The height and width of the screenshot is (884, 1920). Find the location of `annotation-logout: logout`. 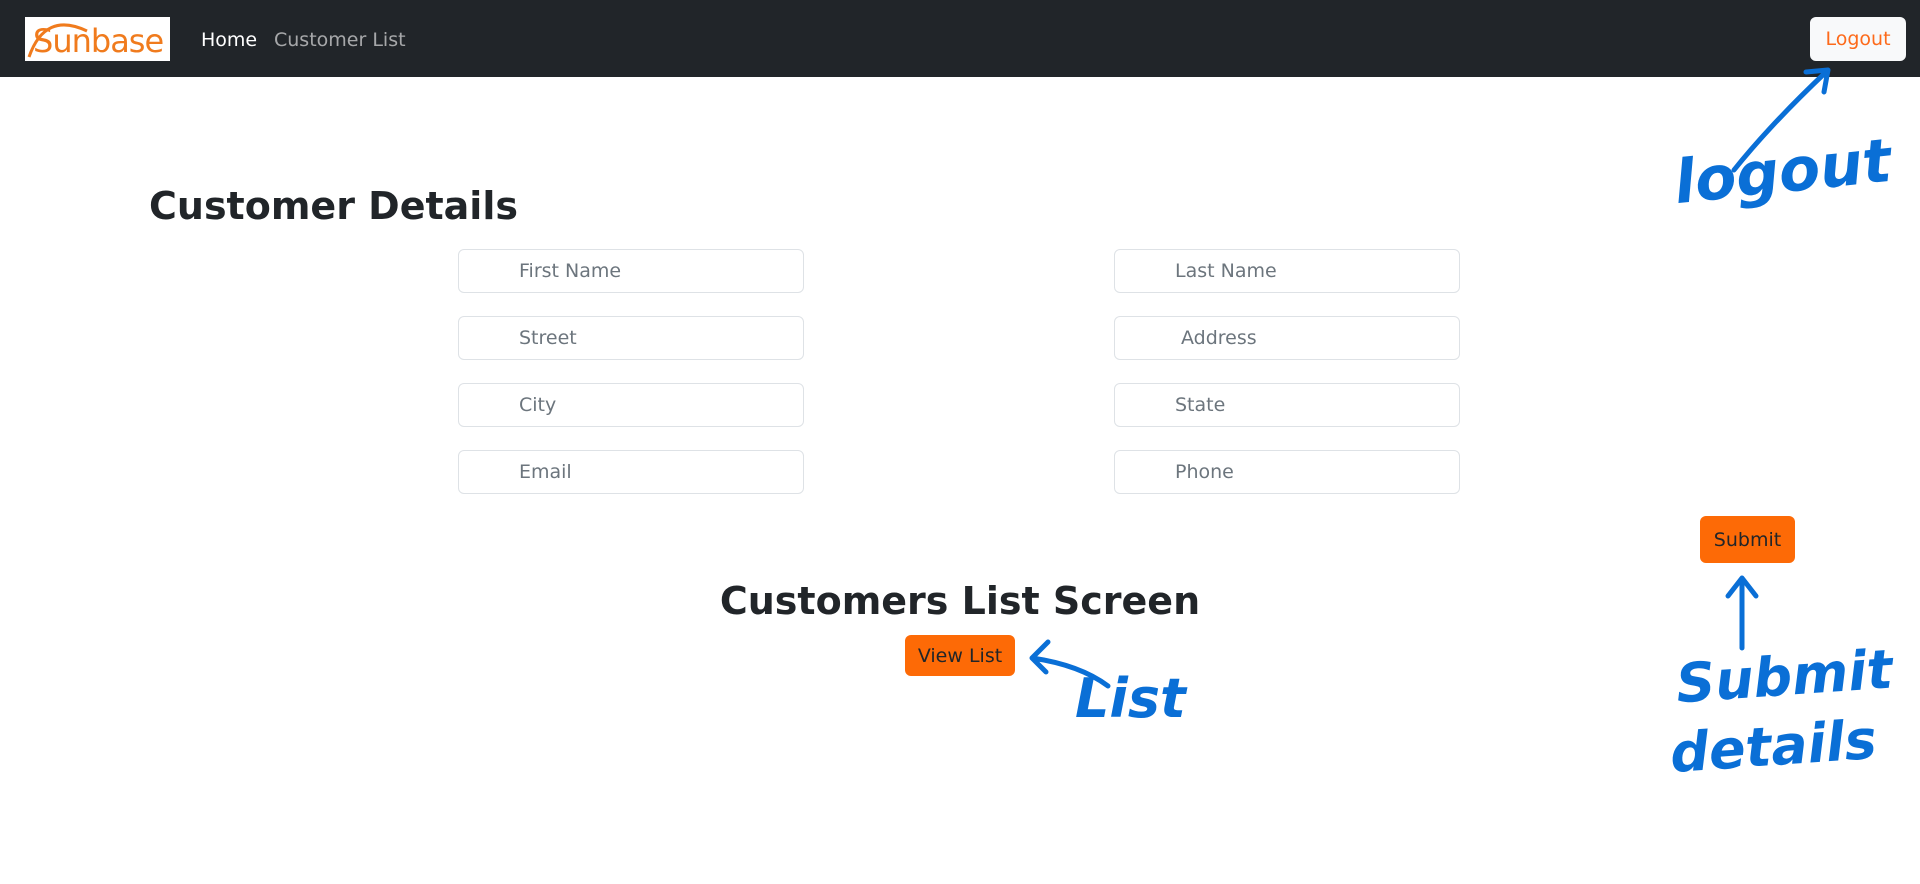

annotation-logout: logout is located at coordinates (1782, 172).